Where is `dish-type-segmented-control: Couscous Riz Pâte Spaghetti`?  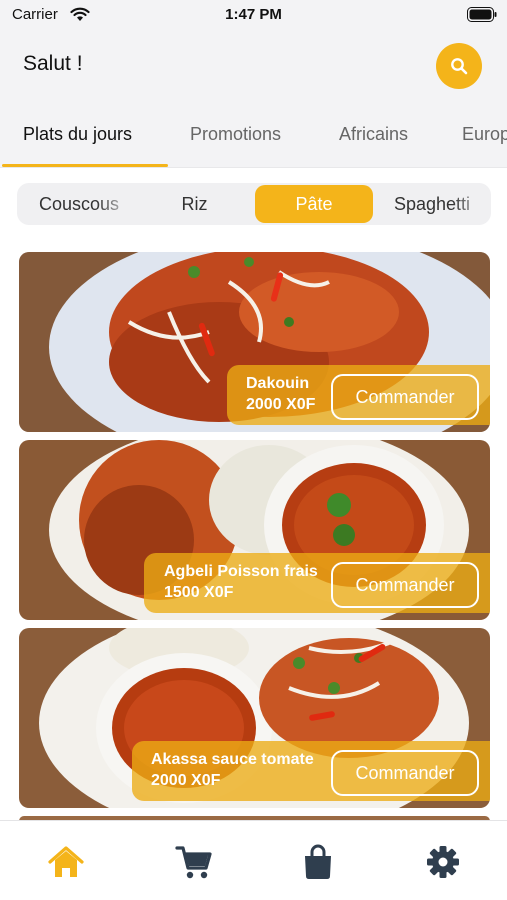
dish-type-segmented-control: Couscous Riz Pâte Spaghetti is located at coordinates (254, 204).